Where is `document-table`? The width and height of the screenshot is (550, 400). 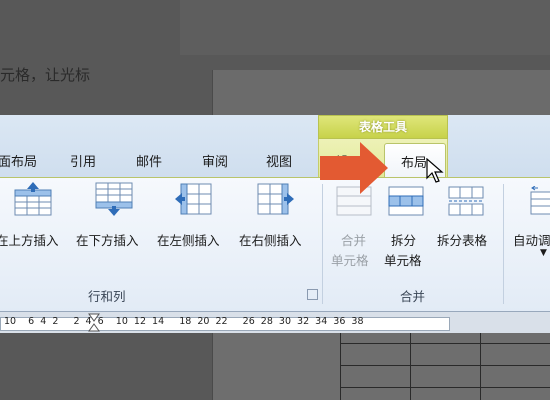 document-table is located at coordinates (445, 366).